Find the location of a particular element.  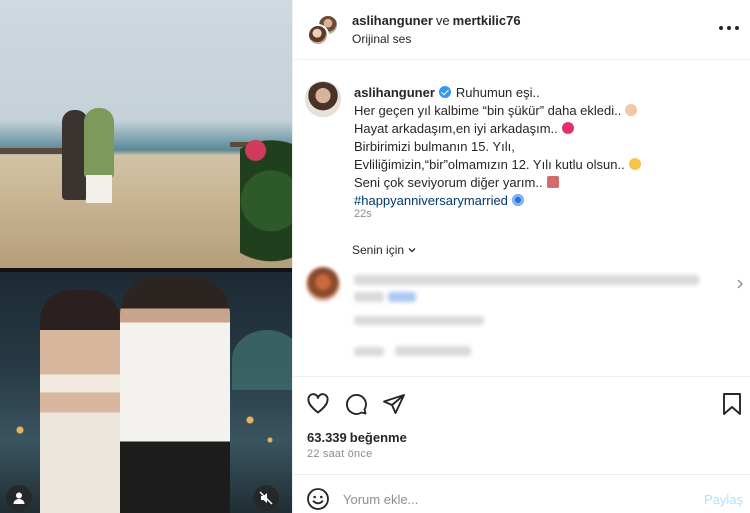

caption-line-4: Birbirimizi bulmanın 15. Yılı, is located at coordinates (434, 146).